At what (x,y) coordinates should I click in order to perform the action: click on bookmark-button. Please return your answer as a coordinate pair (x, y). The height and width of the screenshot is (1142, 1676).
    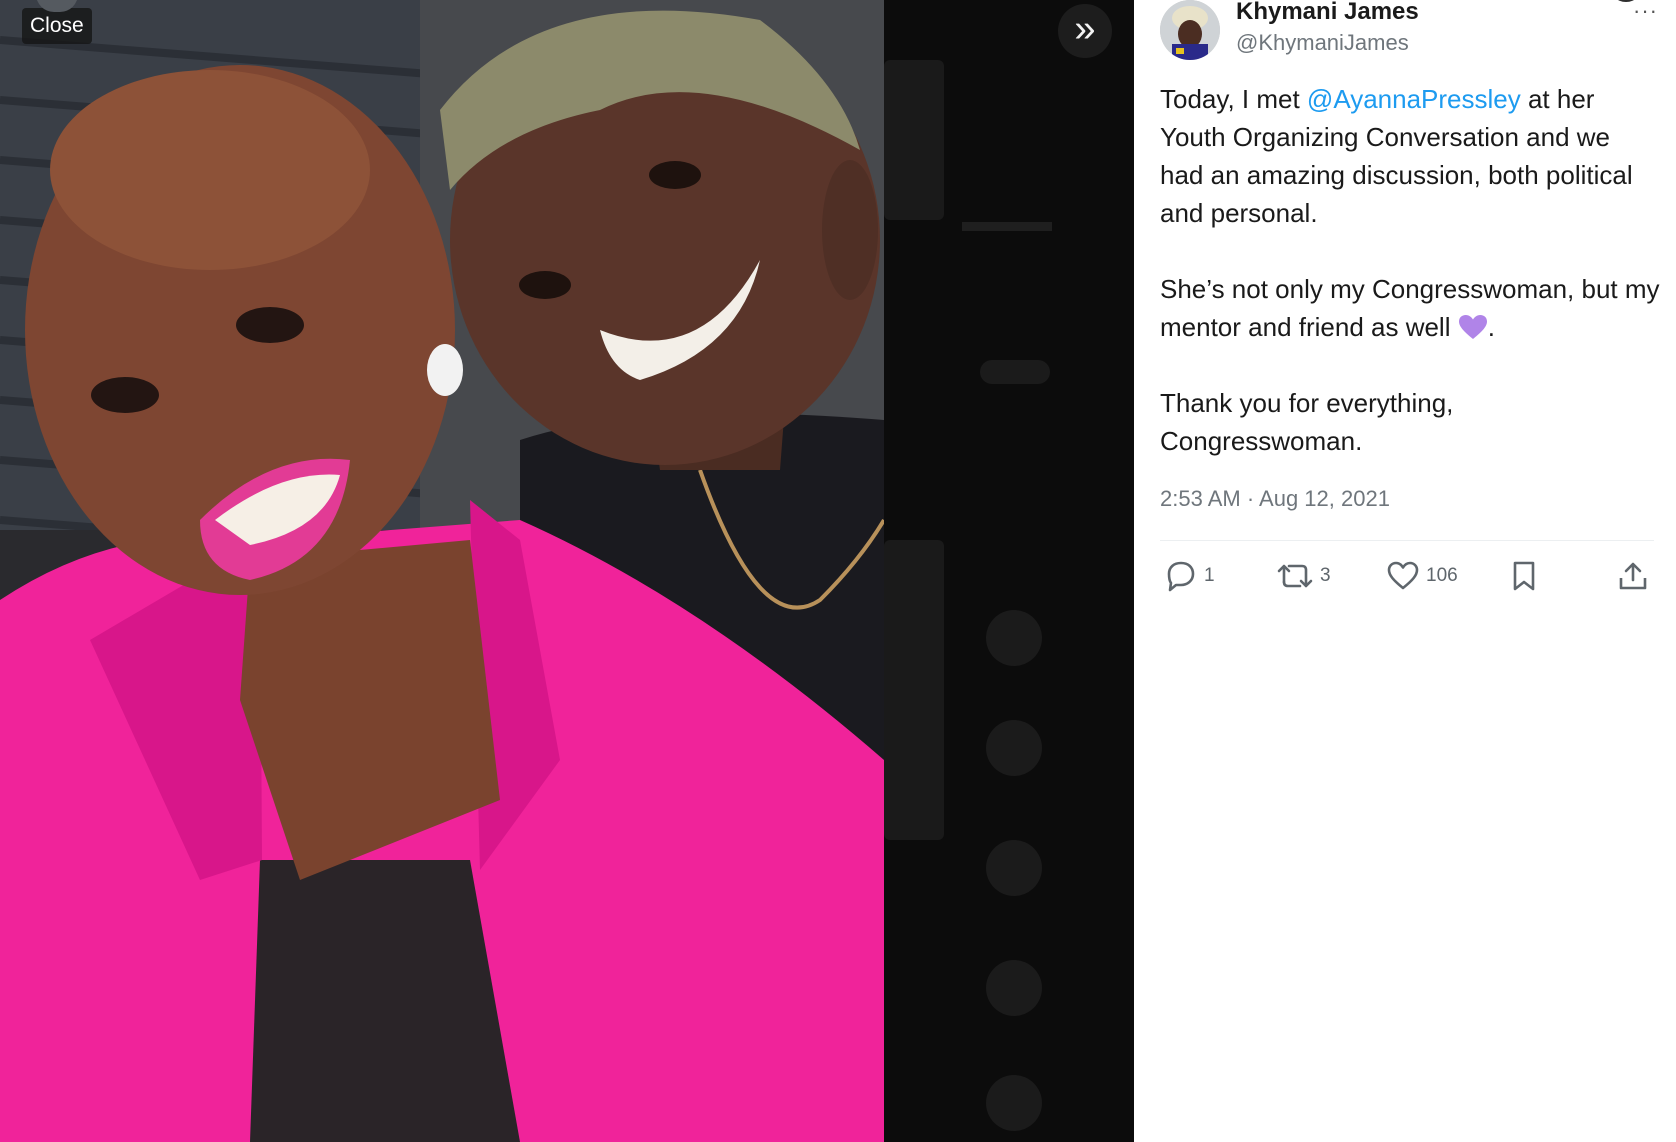
    Looking at the image, I should click on (1527, 576).